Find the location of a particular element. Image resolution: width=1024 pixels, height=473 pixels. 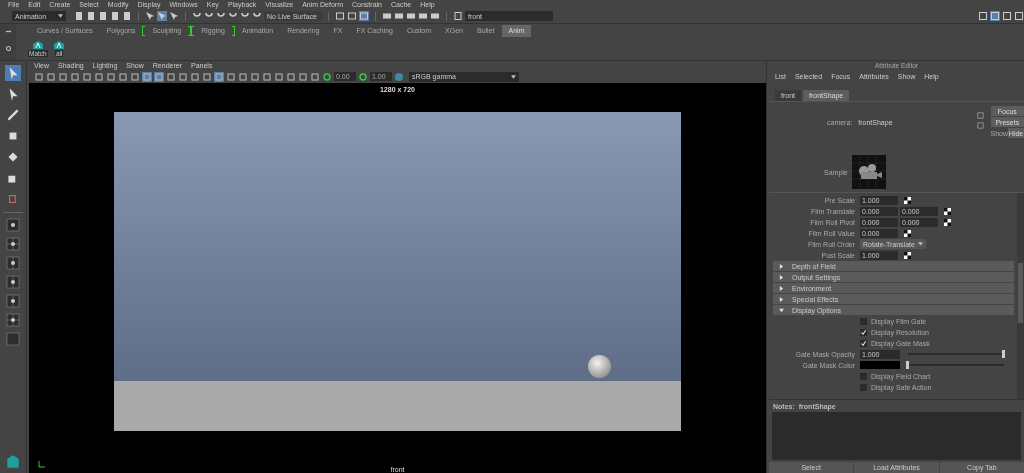

group-bracket is located at coordinates (233, 31).